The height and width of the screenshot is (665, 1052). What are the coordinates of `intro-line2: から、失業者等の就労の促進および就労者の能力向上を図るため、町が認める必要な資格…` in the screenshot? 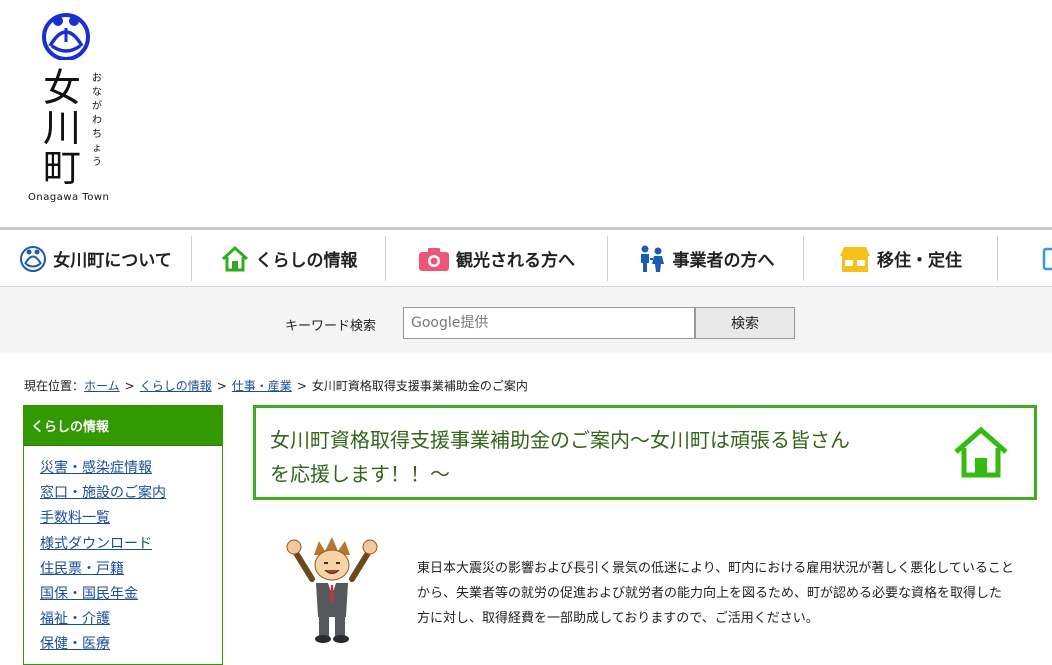 It's located at (710, 593).